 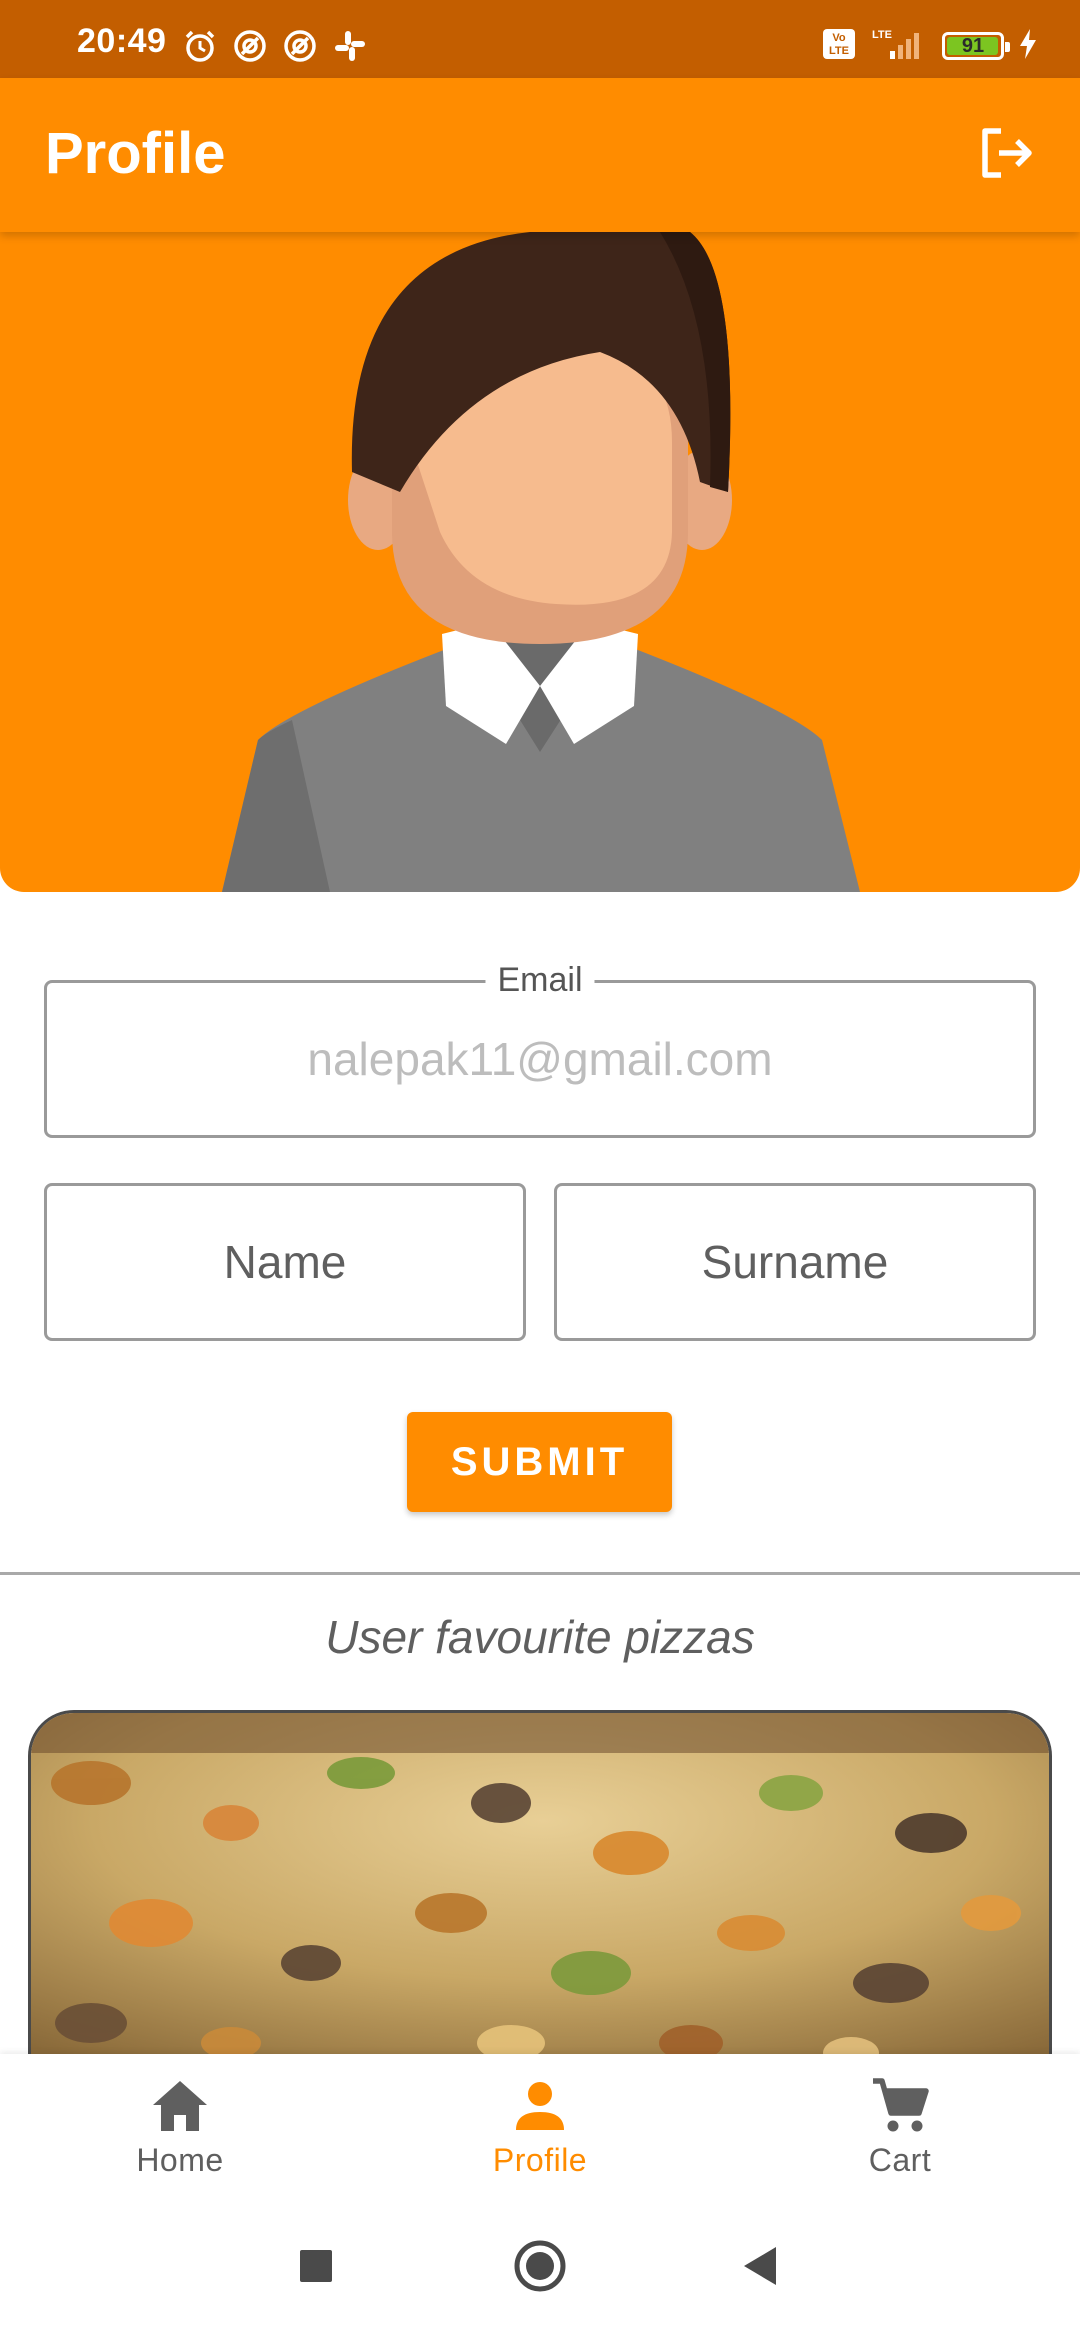 I want to click on logout-button, so click(x=1007, y=155).